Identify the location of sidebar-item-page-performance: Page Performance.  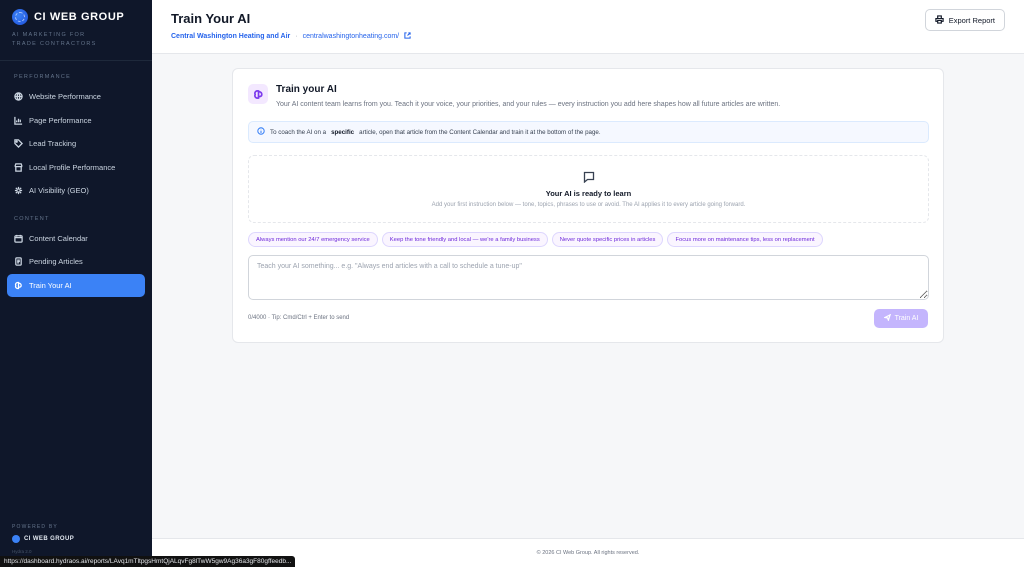
(76, 121).